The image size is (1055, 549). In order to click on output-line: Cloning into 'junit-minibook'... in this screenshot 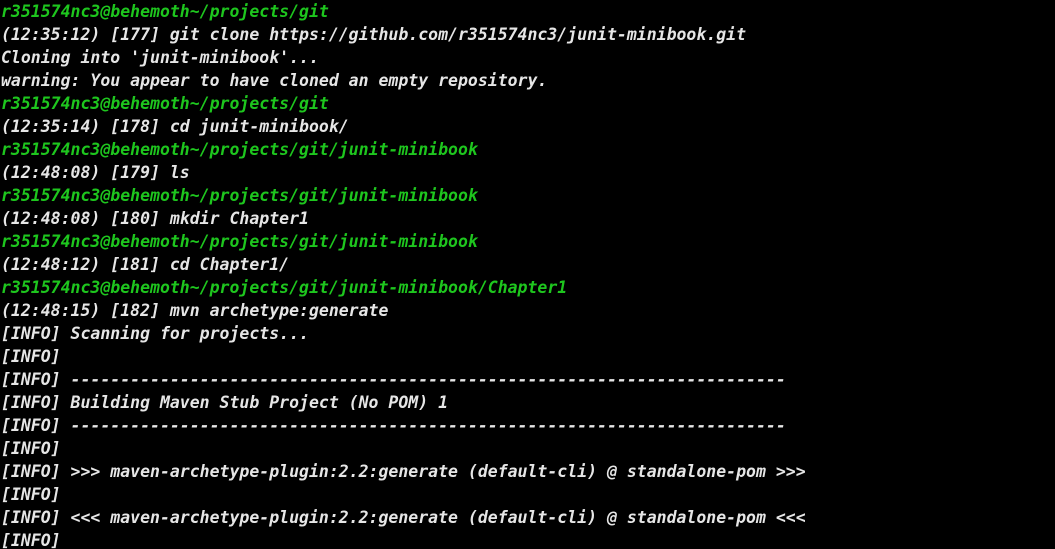, I will do `click(160, 57)`.